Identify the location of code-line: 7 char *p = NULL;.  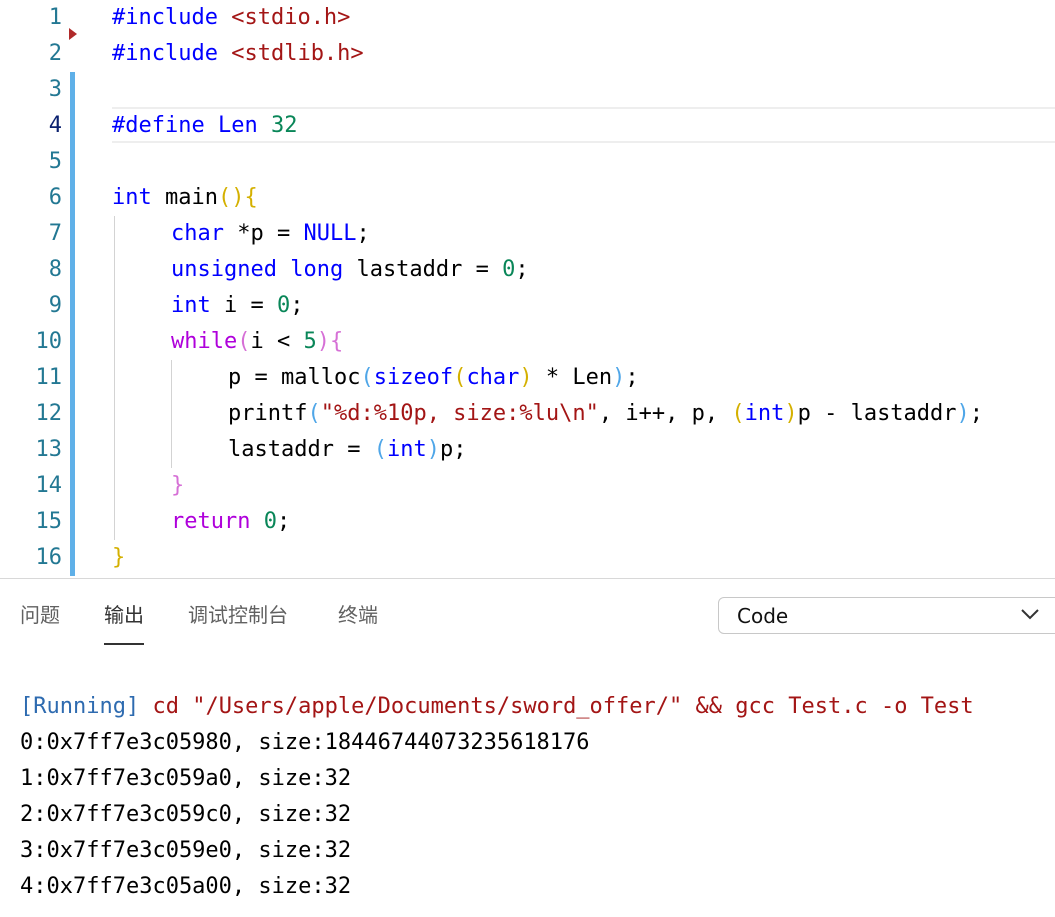
(527, 234).